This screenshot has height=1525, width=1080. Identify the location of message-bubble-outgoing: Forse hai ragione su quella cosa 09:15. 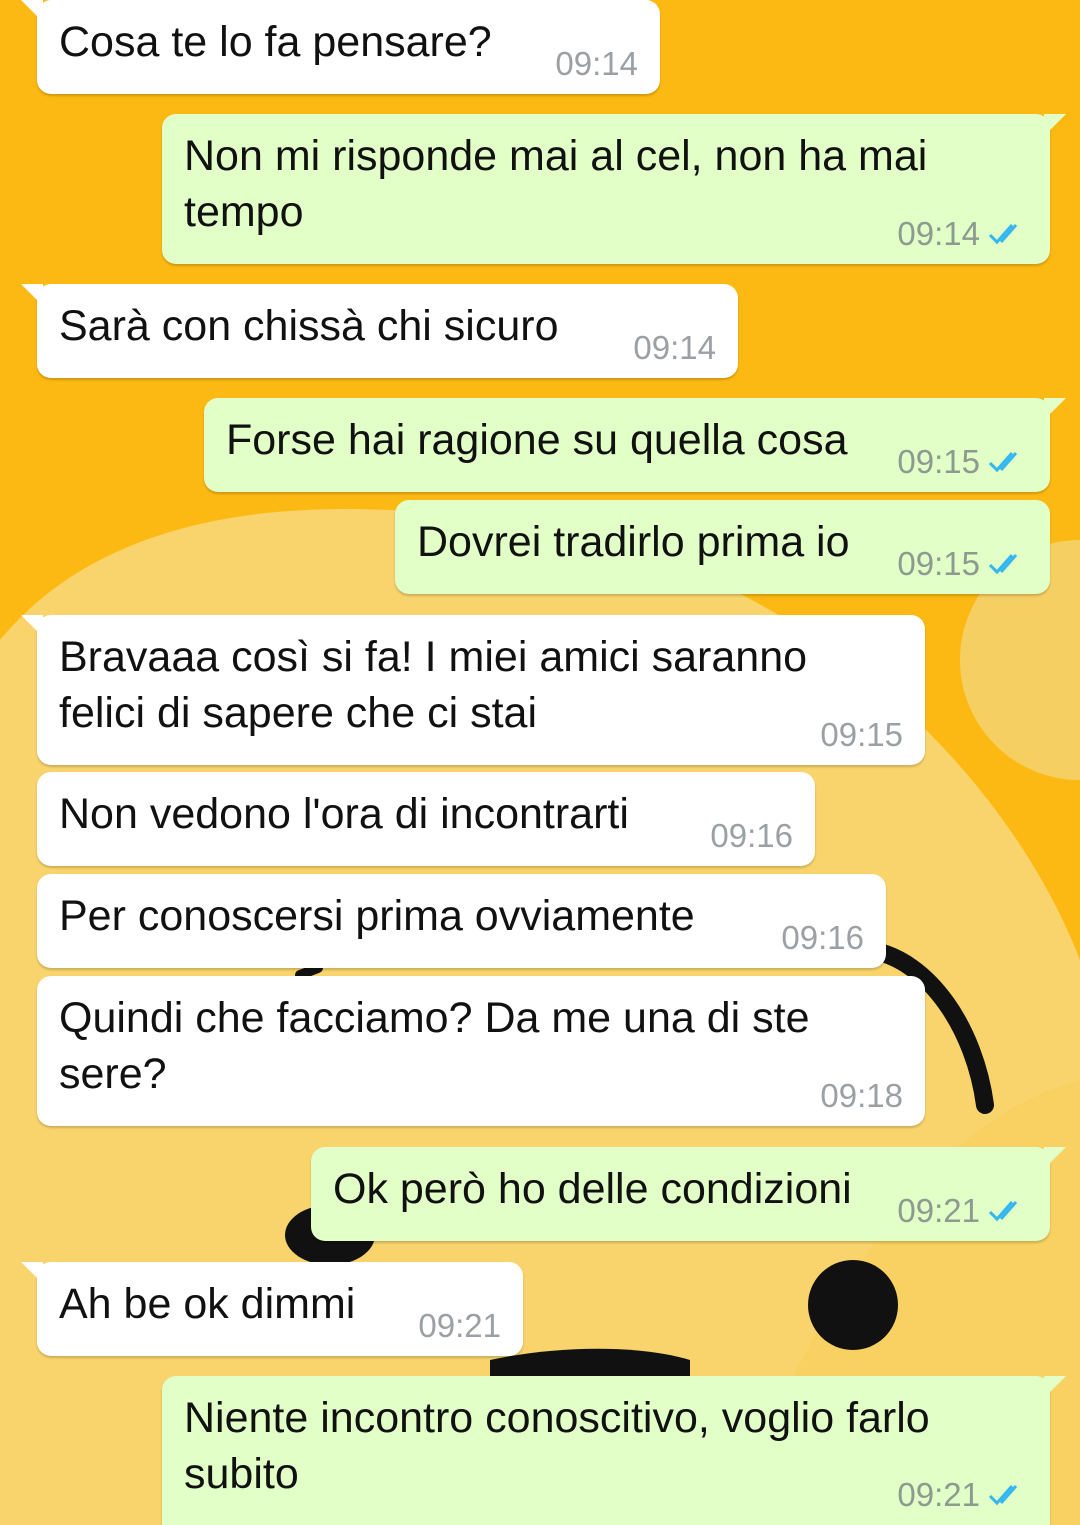
(635, 445).